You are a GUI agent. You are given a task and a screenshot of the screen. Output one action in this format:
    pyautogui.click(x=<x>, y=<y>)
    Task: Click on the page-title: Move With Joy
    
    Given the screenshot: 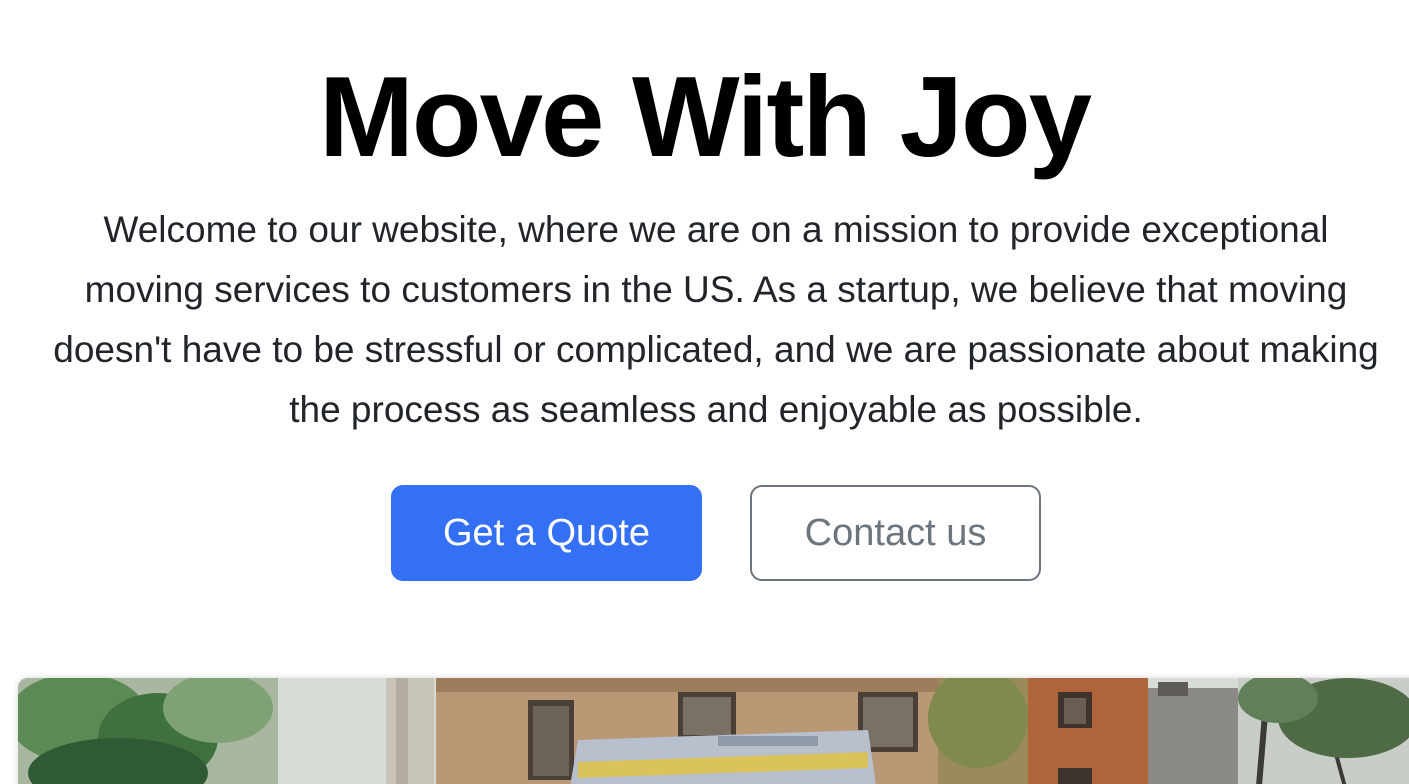 What is the action you would take?
    pyautogui.click(x=705, y=117)
    